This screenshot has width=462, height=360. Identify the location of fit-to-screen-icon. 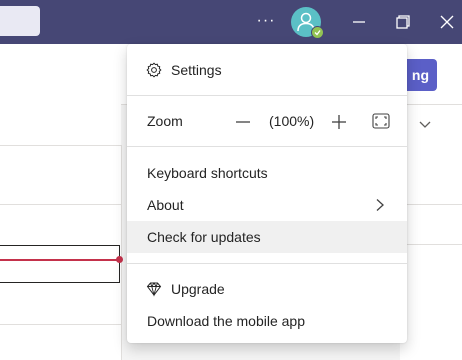
(381, 121).